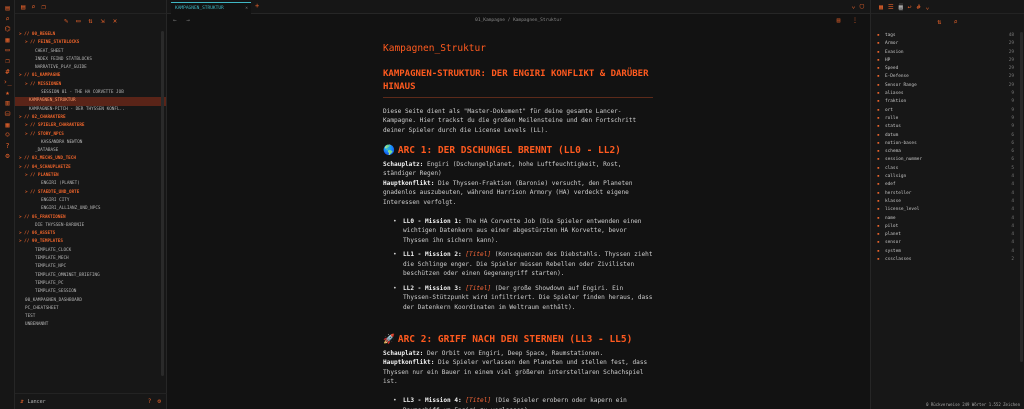  Describe the element at coordinates (162, 203) in the screenshot. I see `file-tree-scrollbar` at that location.